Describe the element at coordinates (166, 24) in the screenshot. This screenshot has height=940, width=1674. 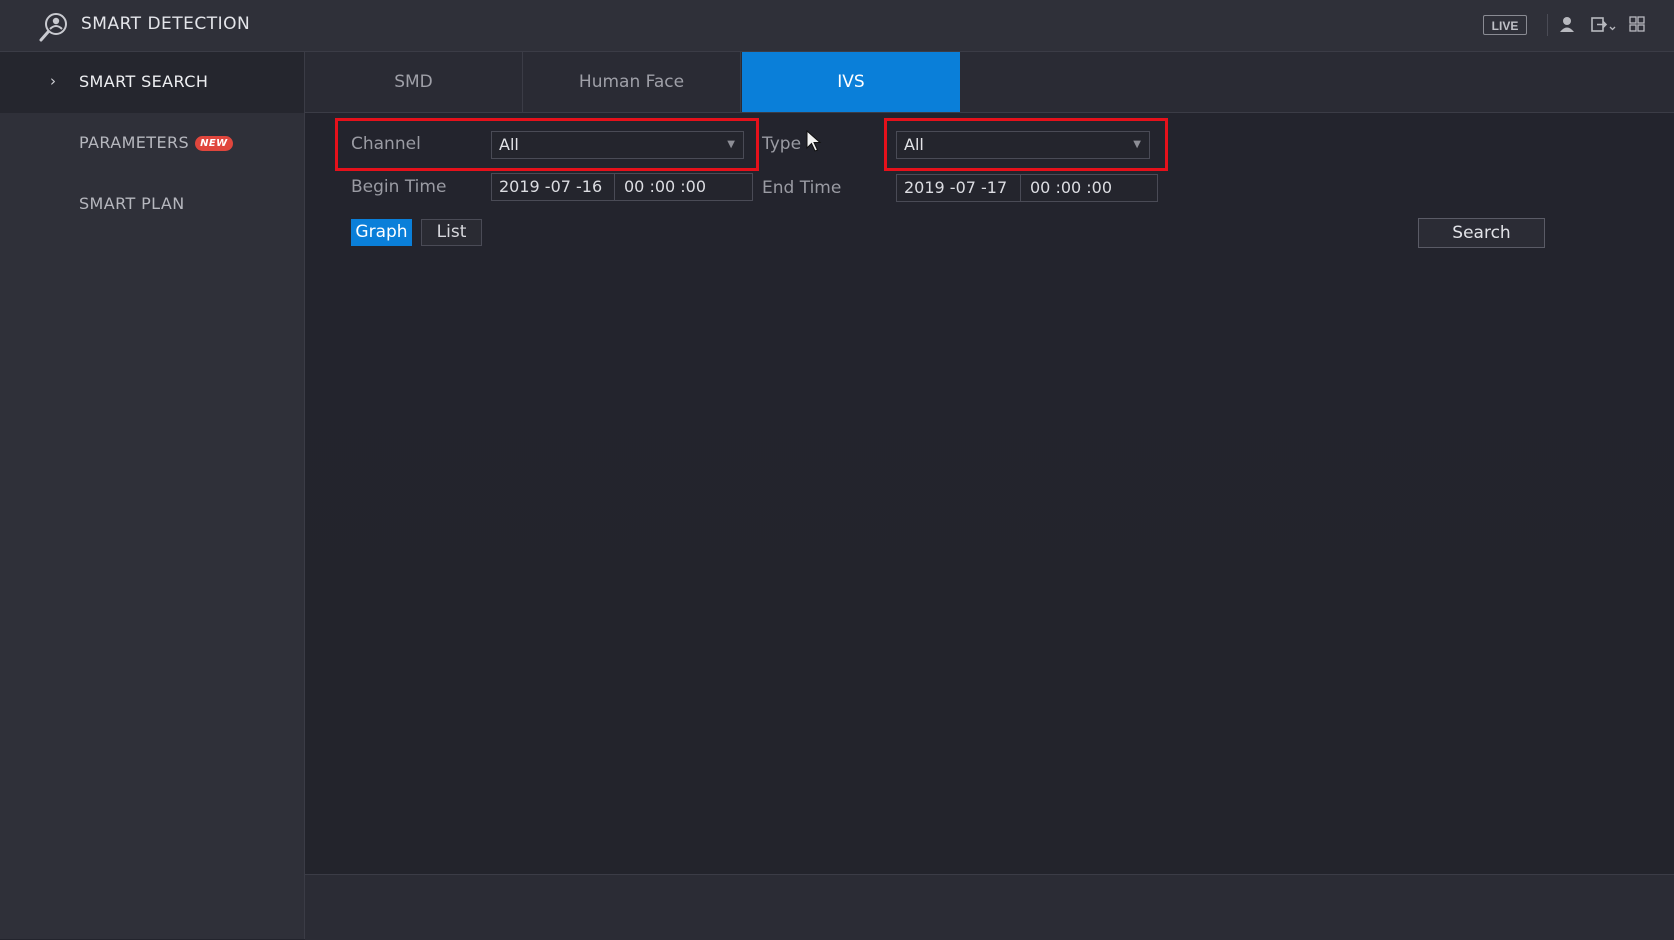
I see `app-title: SMART DETECTION` at that location.